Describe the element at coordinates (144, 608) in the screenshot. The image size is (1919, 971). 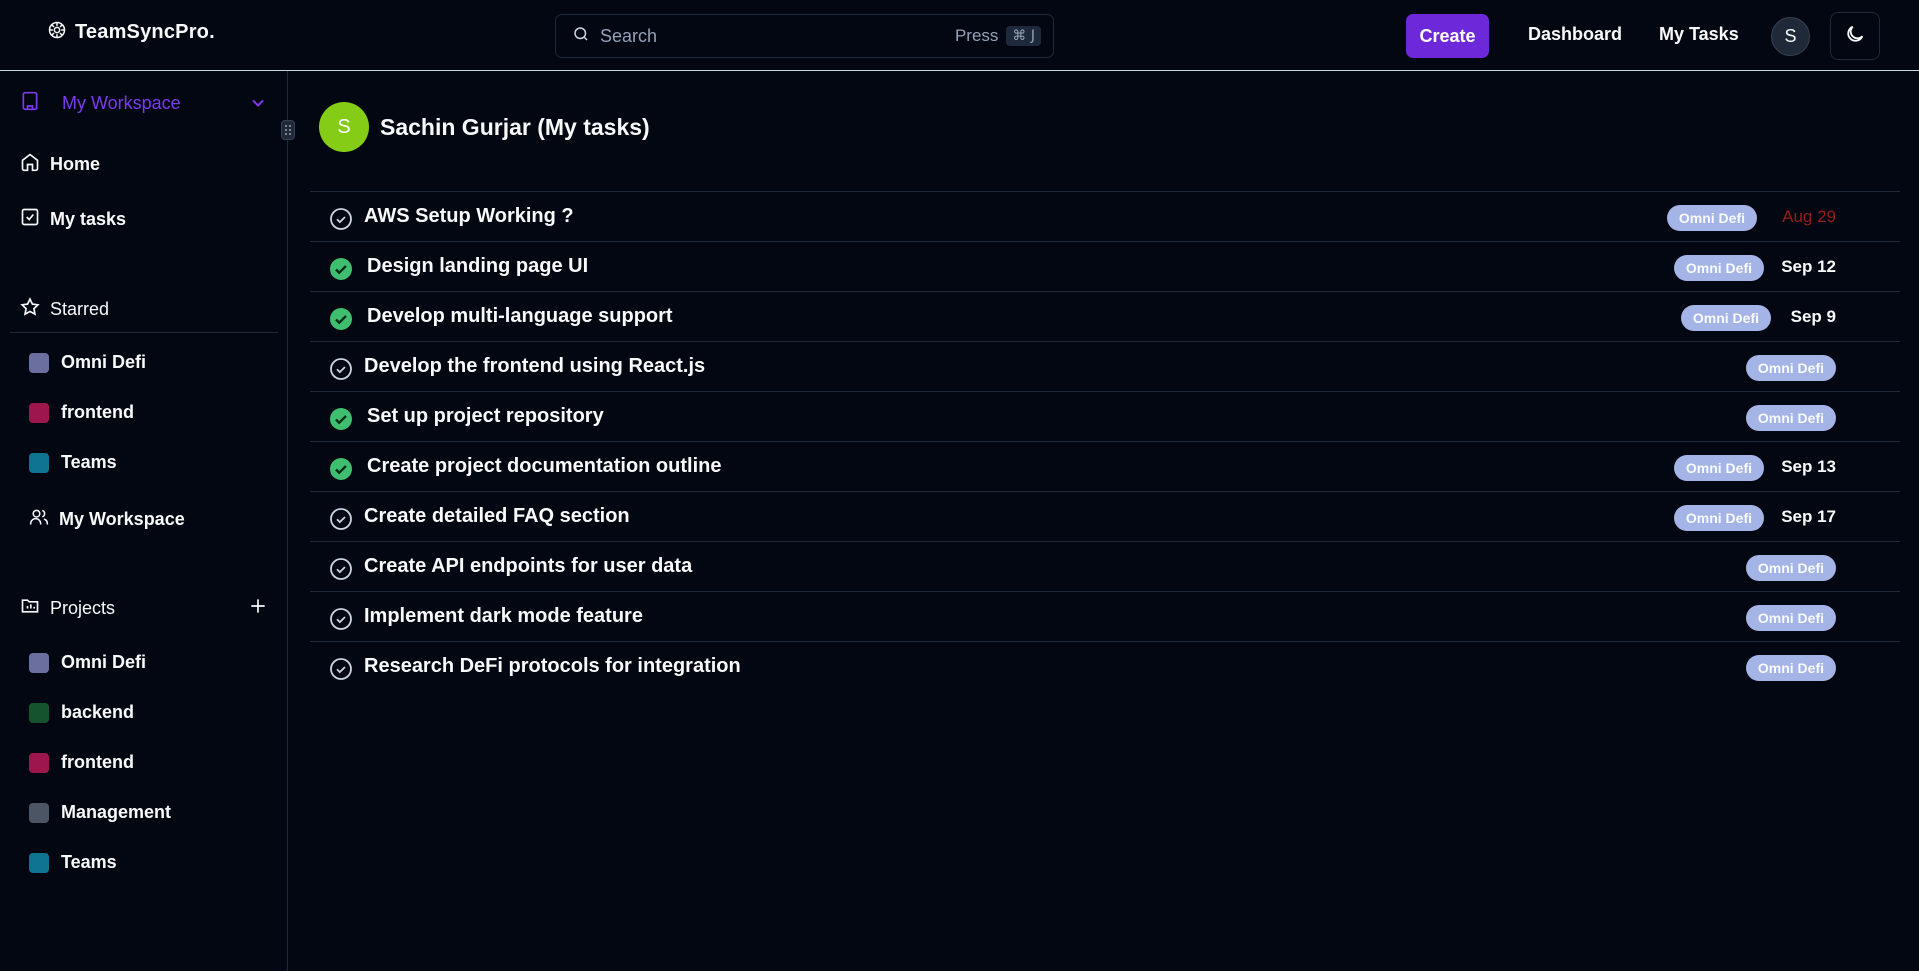
I see `projects-header: Projects` at that location.